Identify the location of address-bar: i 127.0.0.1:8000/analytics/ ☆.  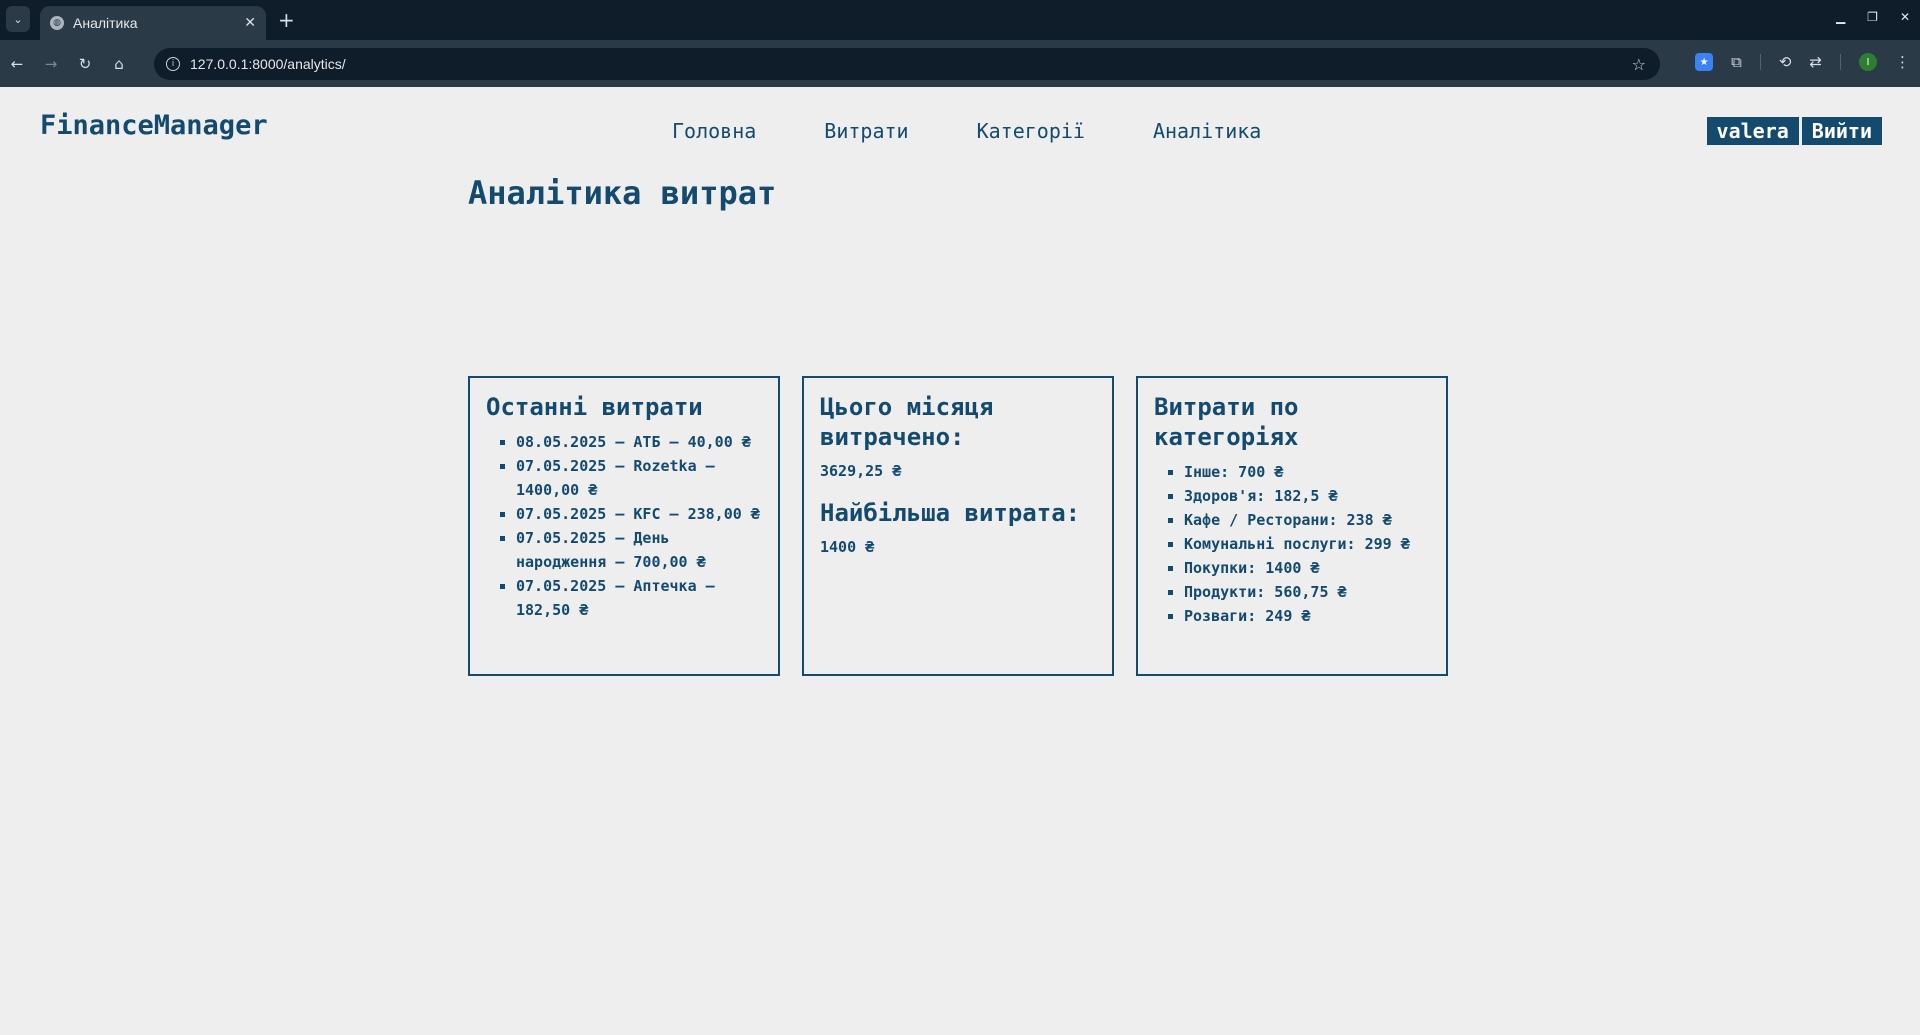
(907, 64).